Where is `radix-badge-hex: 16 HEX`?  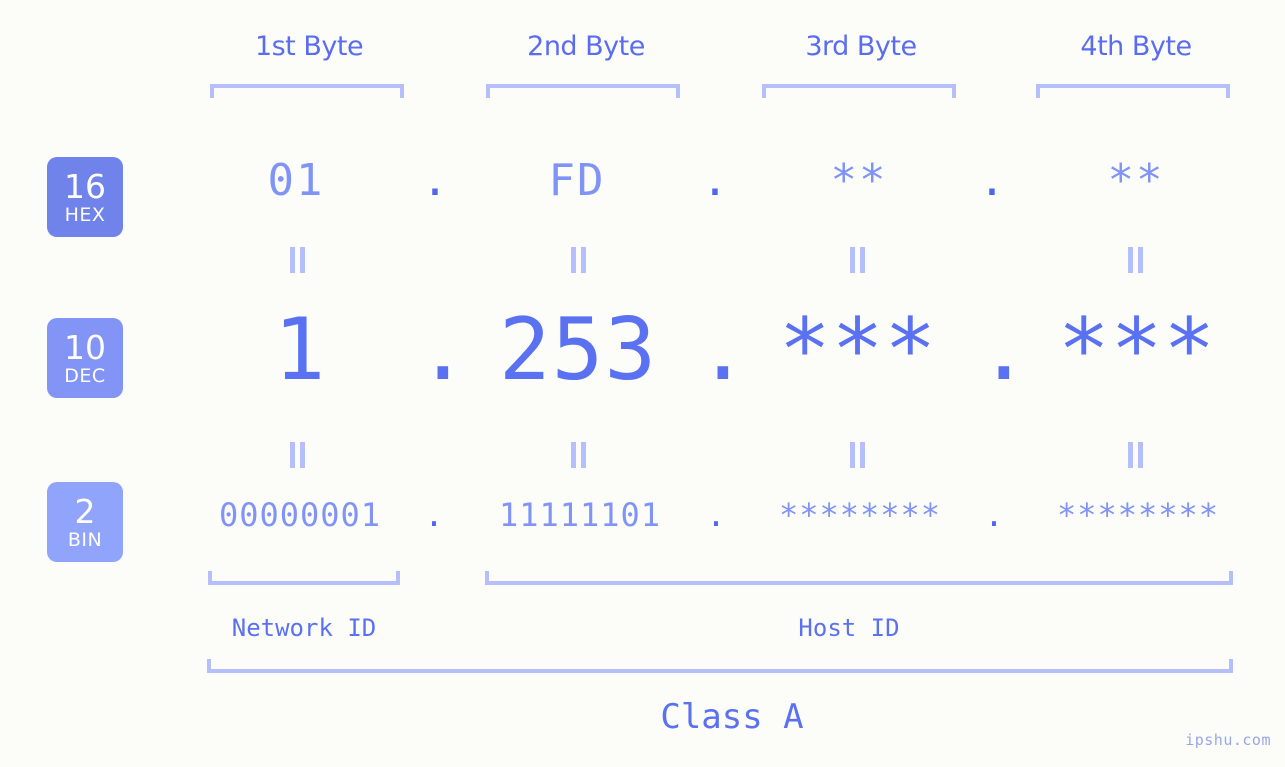
radix-badge-hex: 16 HEX is located at coordinates (85, 197).